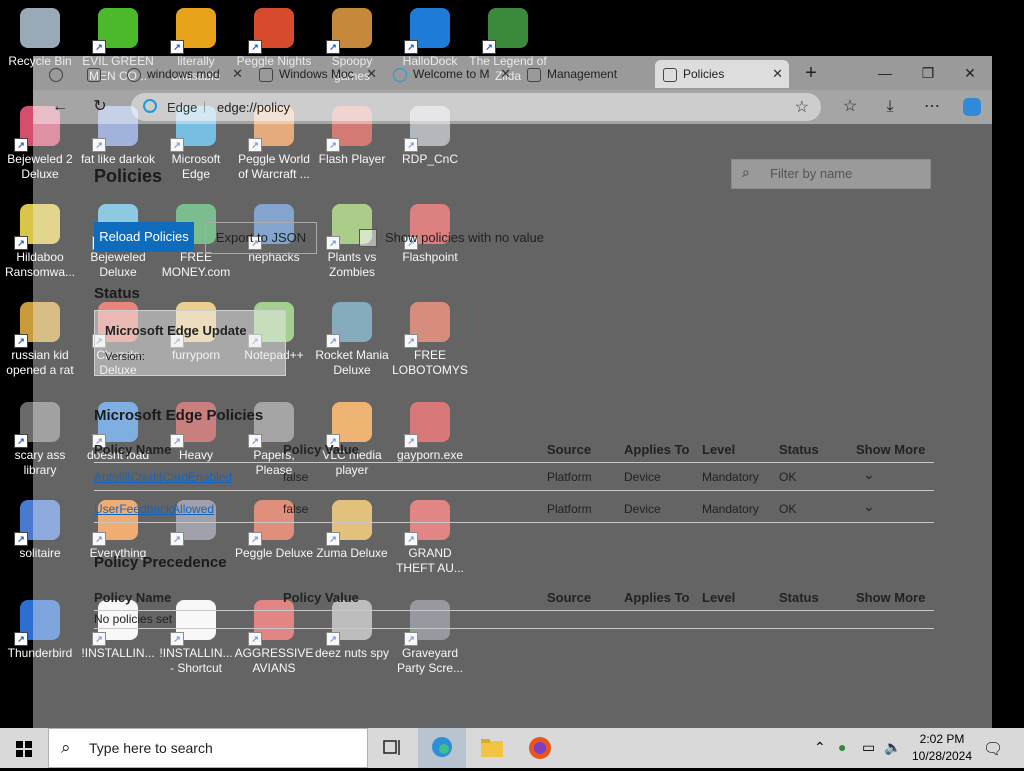  What do you see at coordinates (451, 74) in the screenshot?
I see `tab-welcome: Welcome to M ✕` at bounding box center [451, 74].